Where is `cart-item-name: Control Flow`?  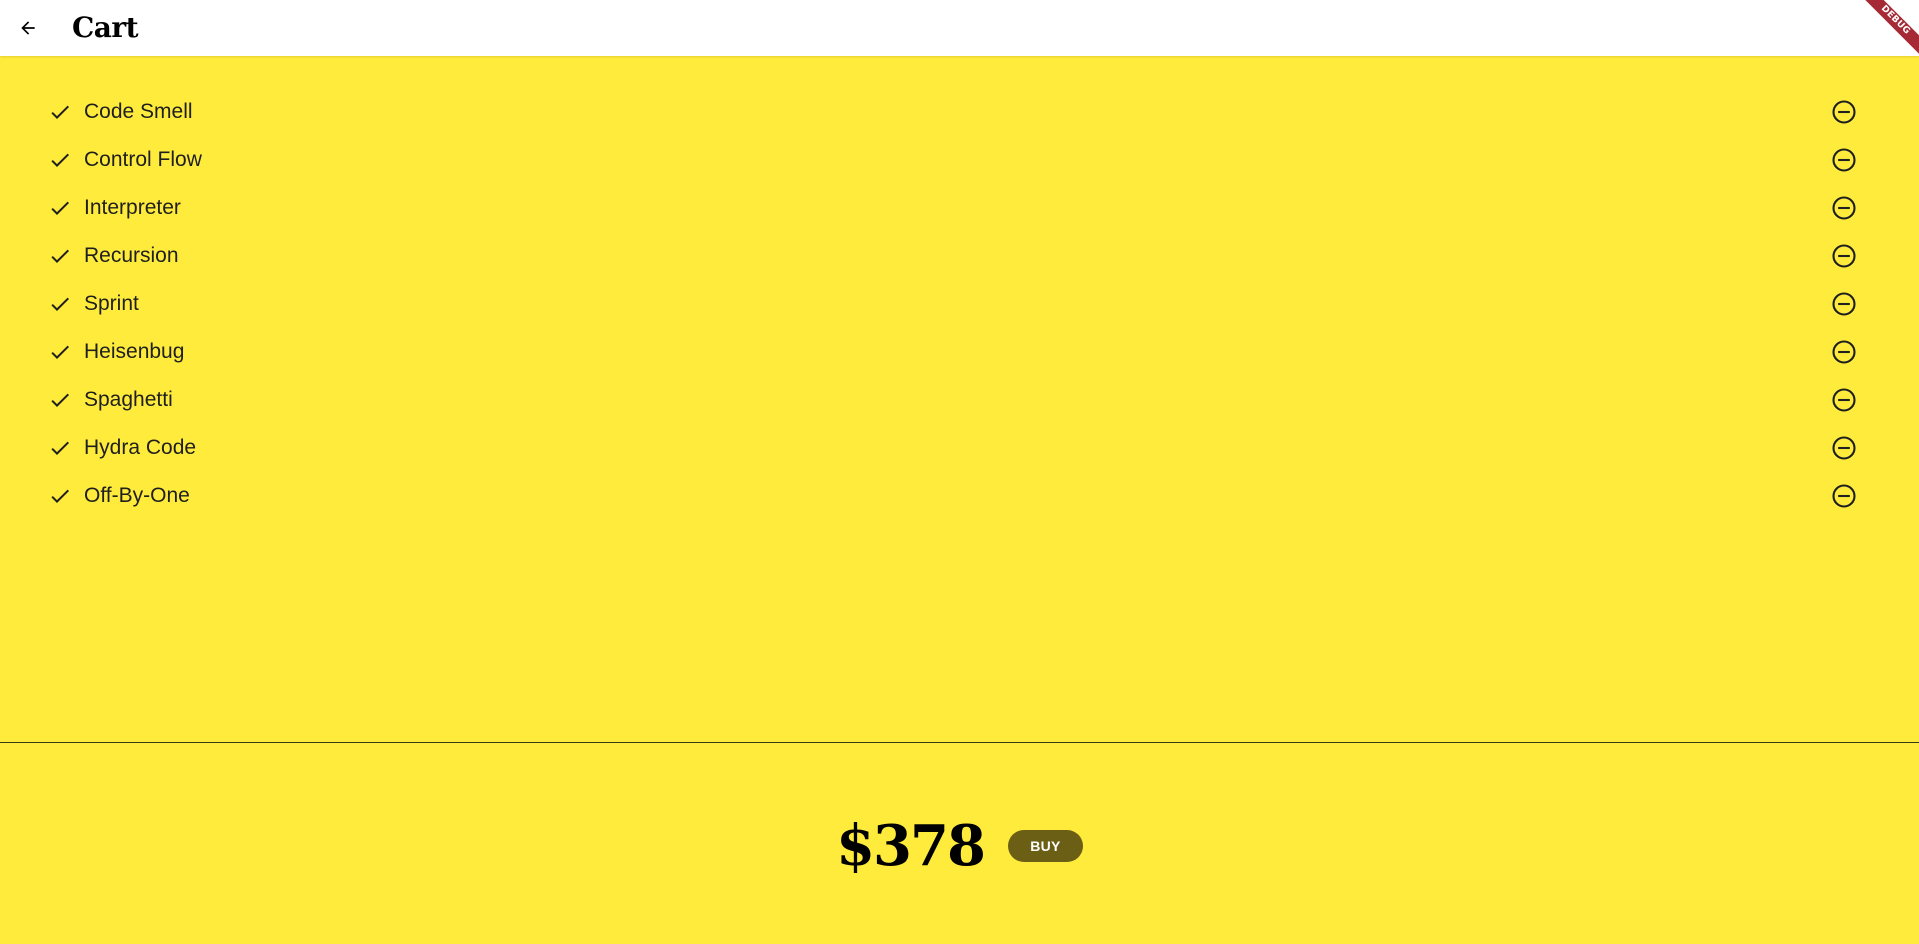 cart-item-name: Control Flow is located at coordinates (143, 159).